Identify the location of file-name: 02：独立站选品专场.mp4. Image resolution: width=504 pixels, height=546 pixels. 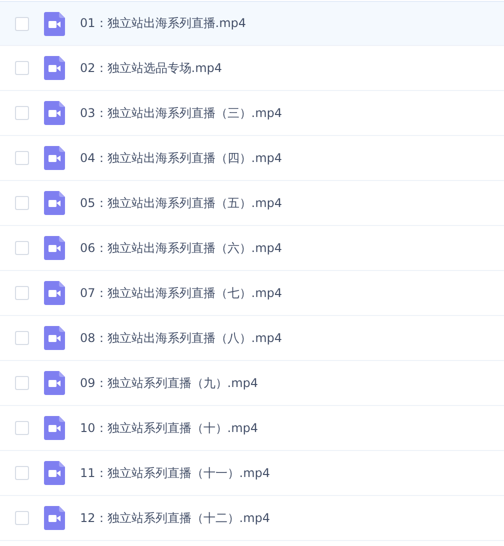
(151, 68).